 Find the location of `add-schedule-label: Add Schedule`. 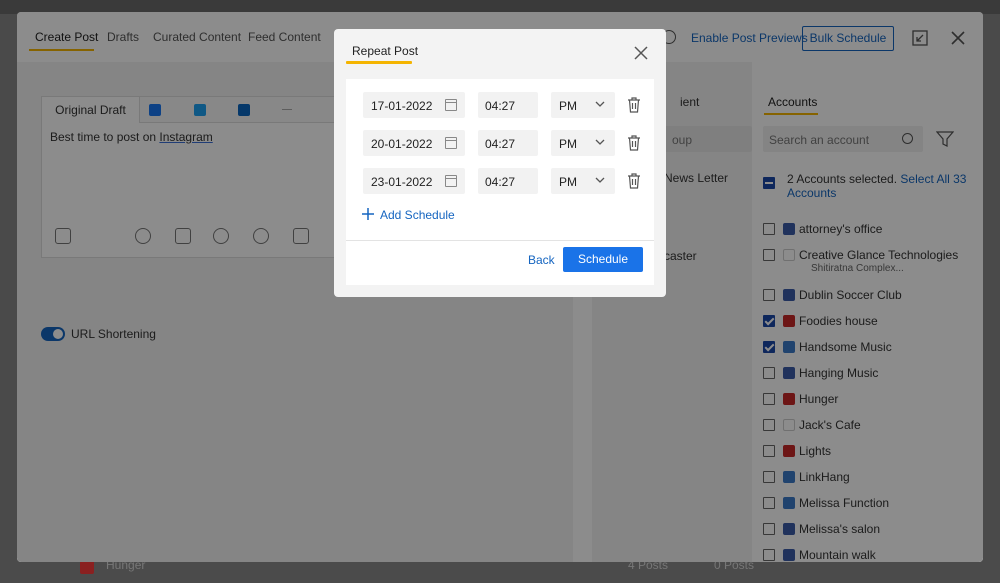

add-schedule-label: Add Schedule is located at coordinates (417, 215).